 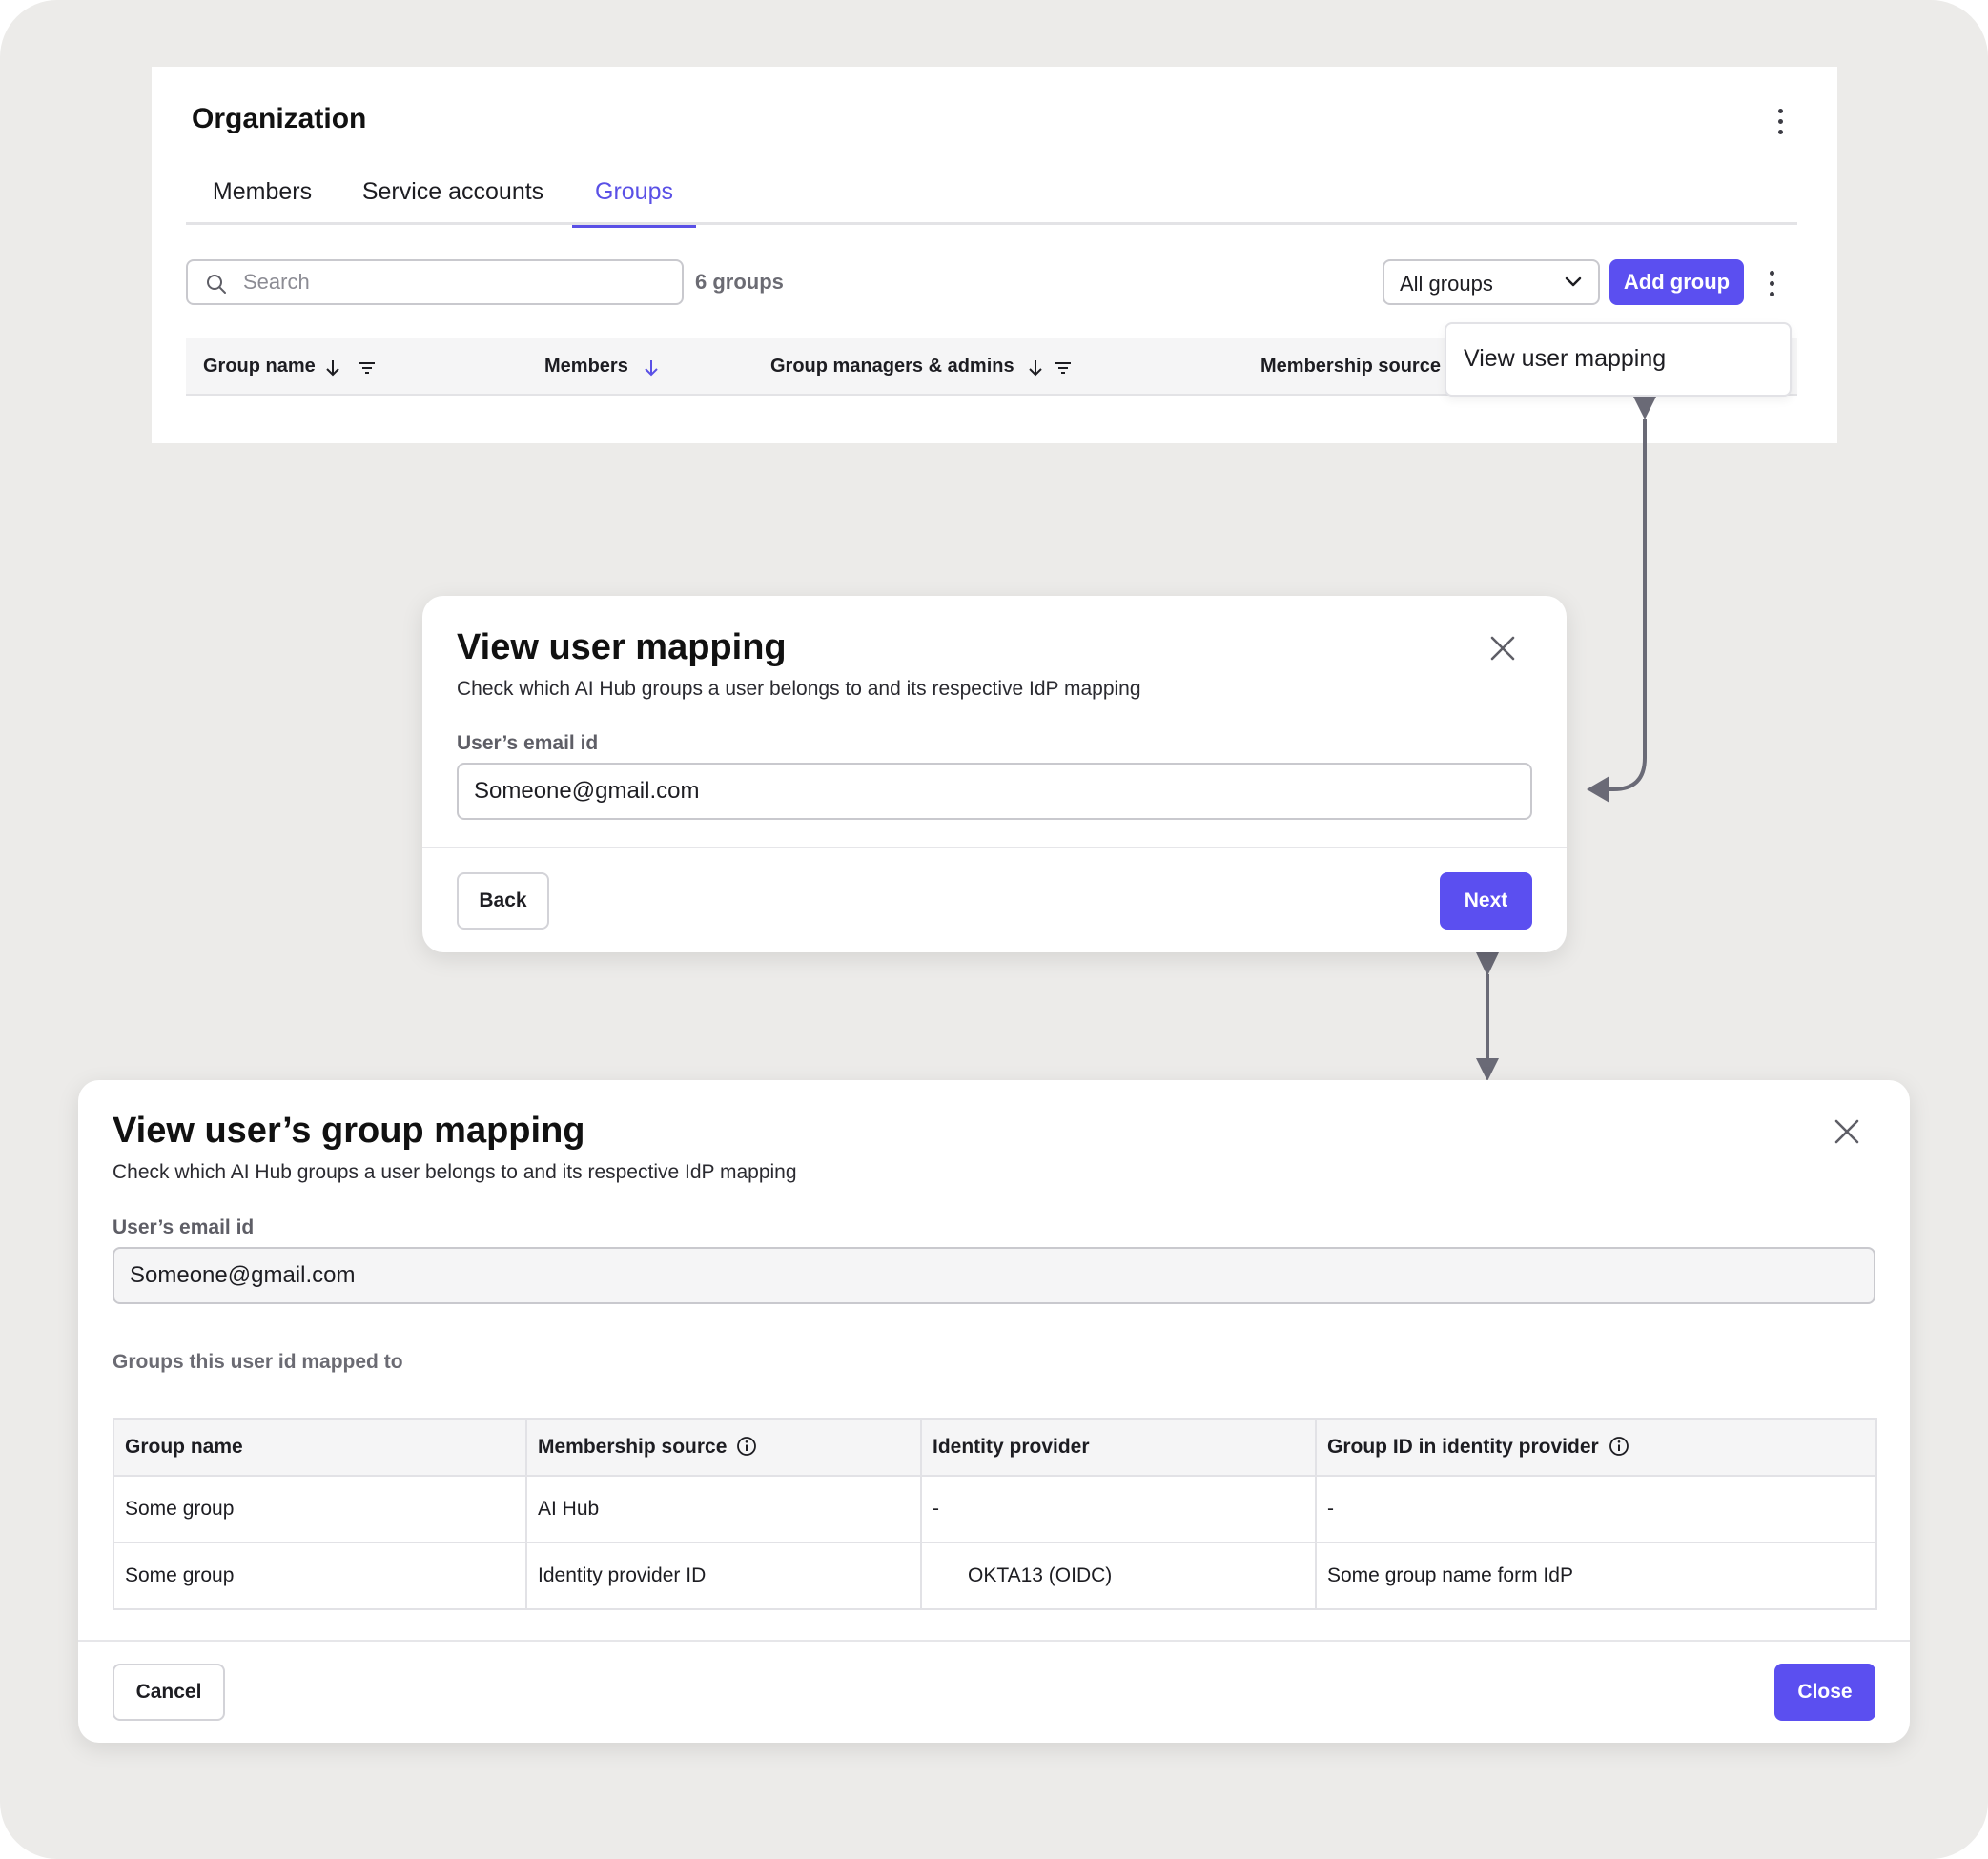 I want to click on group-filter-select: All groups, so click(x=1491, y=282).